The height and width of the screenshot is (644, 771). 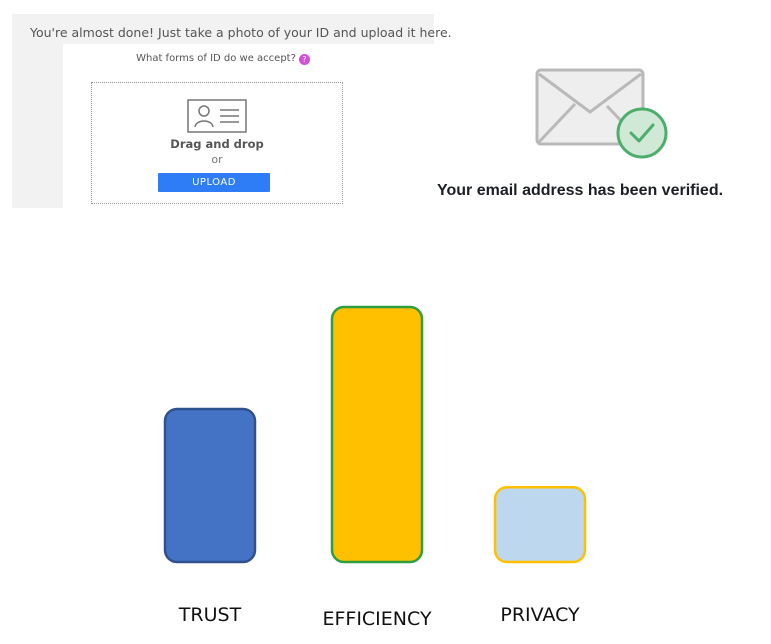 What do you see at coordinates (540, 524) in the screenshot?
I see `bar-privacy` at bounding box center [540, 524].